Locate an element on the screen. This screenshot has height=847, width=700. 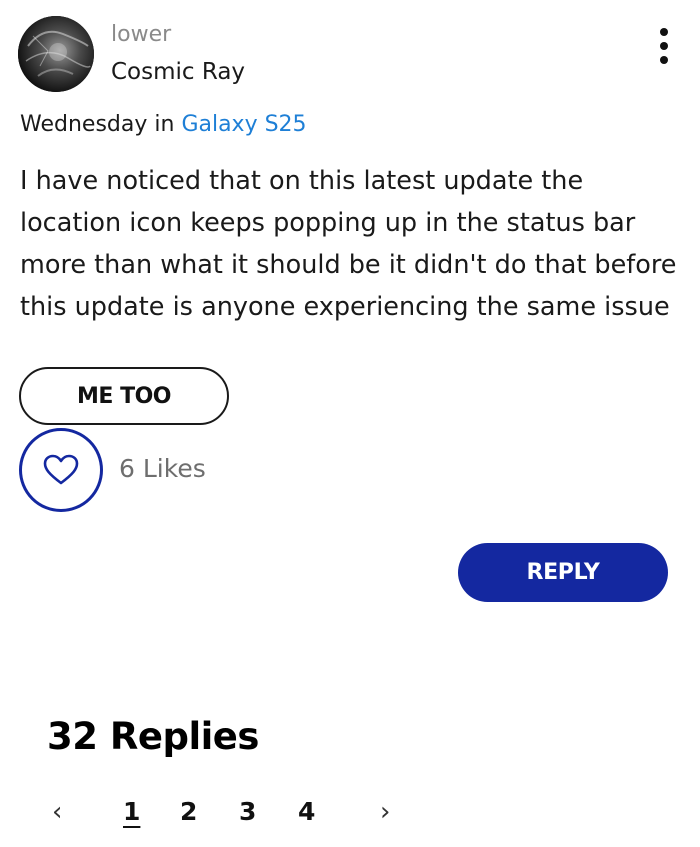
like-button is located at coordinates (61, 470).